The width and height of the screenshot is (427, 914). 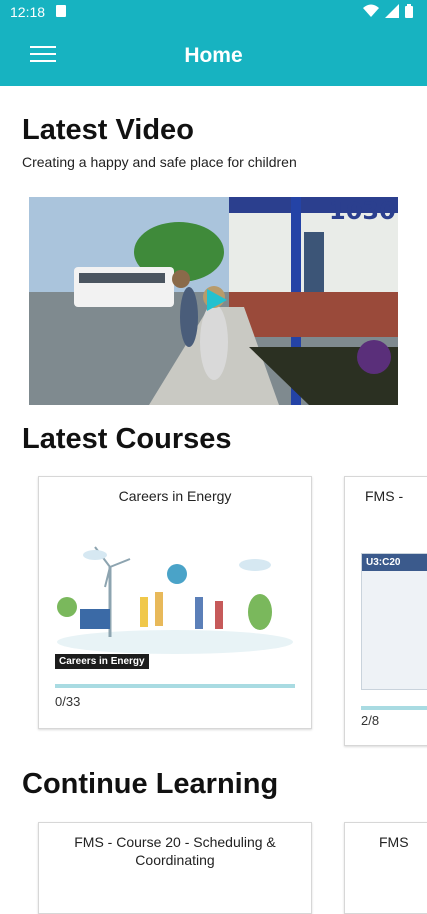 What do you see at coordinates (394, 562) in the screenshot?
I see `course-image-caption: U3:C20` at bounding box center [394, 562].